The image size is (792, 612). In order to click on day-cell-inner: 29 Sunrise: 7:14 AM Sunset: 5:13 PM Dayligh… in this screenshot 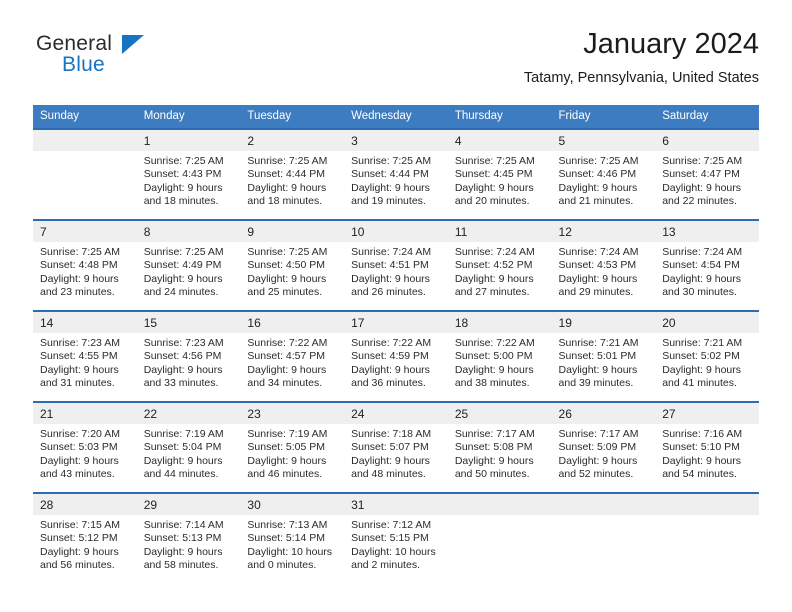, I will do `click(188, 538)`.